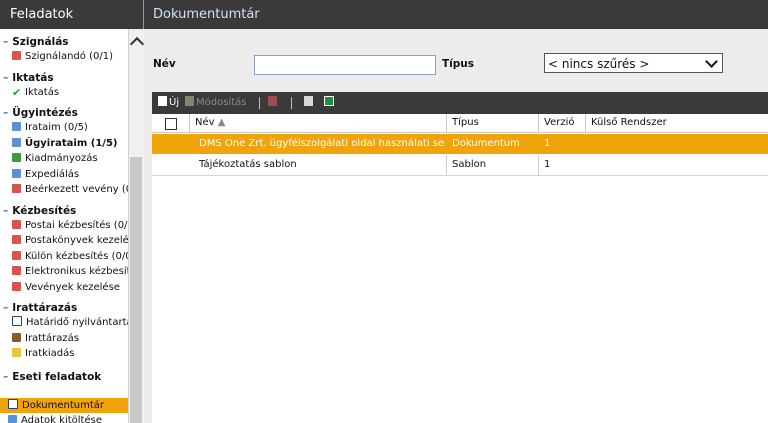 This screenshot has width=768, height=423. I want to click on new-document-icon, so click(162, 101).